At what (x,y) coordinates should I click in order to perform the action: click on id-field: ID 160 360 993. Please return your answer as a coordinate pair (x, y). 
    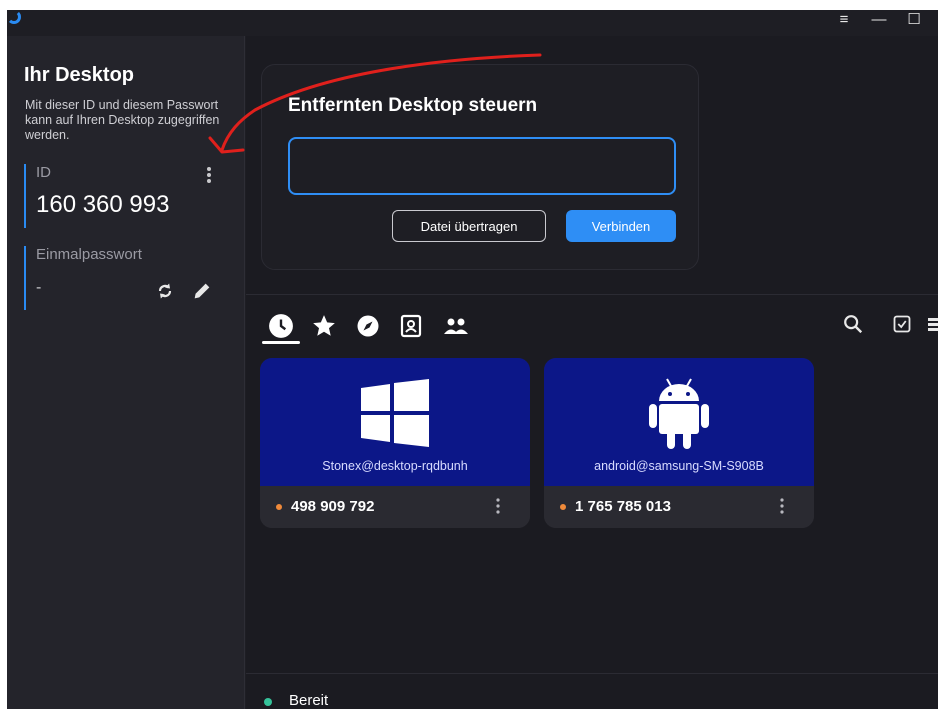
    Looking at the image, I should click on (96, 196).